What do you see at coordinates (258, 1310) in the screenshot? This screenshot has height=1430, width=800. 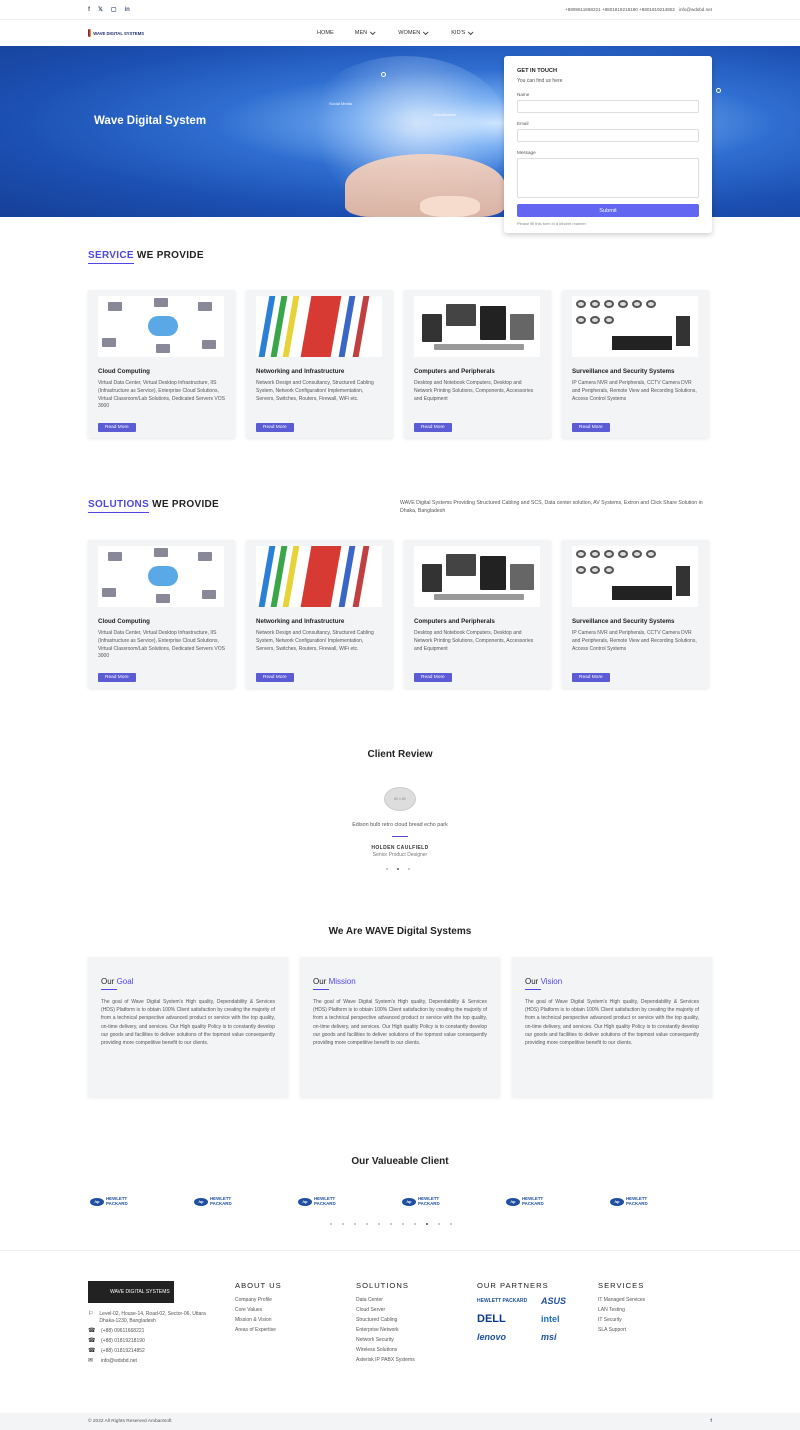 I see `footer-link: Core Values` at bounding box center [258, 1310].